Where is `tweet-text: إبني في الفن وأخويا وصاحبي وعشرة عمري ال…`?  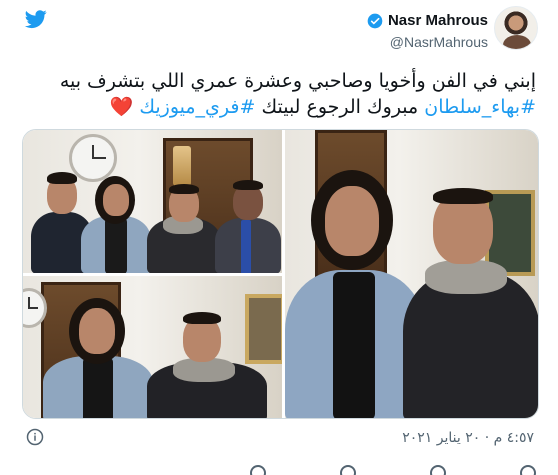
tweet-text: إبني في الفن وأخويا وصاحبي وعشرة عمري ال… is located at coordinates (276, 94).